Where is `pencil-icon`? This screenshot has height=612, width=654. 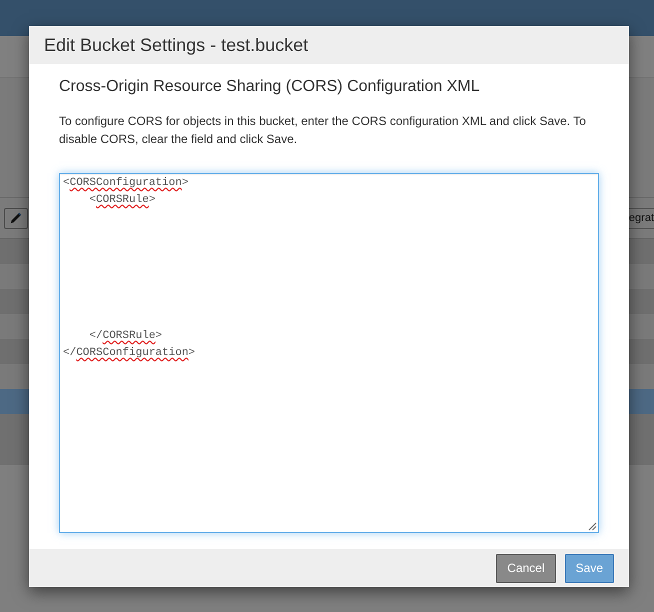 pencil-icon is located at coordinates (16, 218).